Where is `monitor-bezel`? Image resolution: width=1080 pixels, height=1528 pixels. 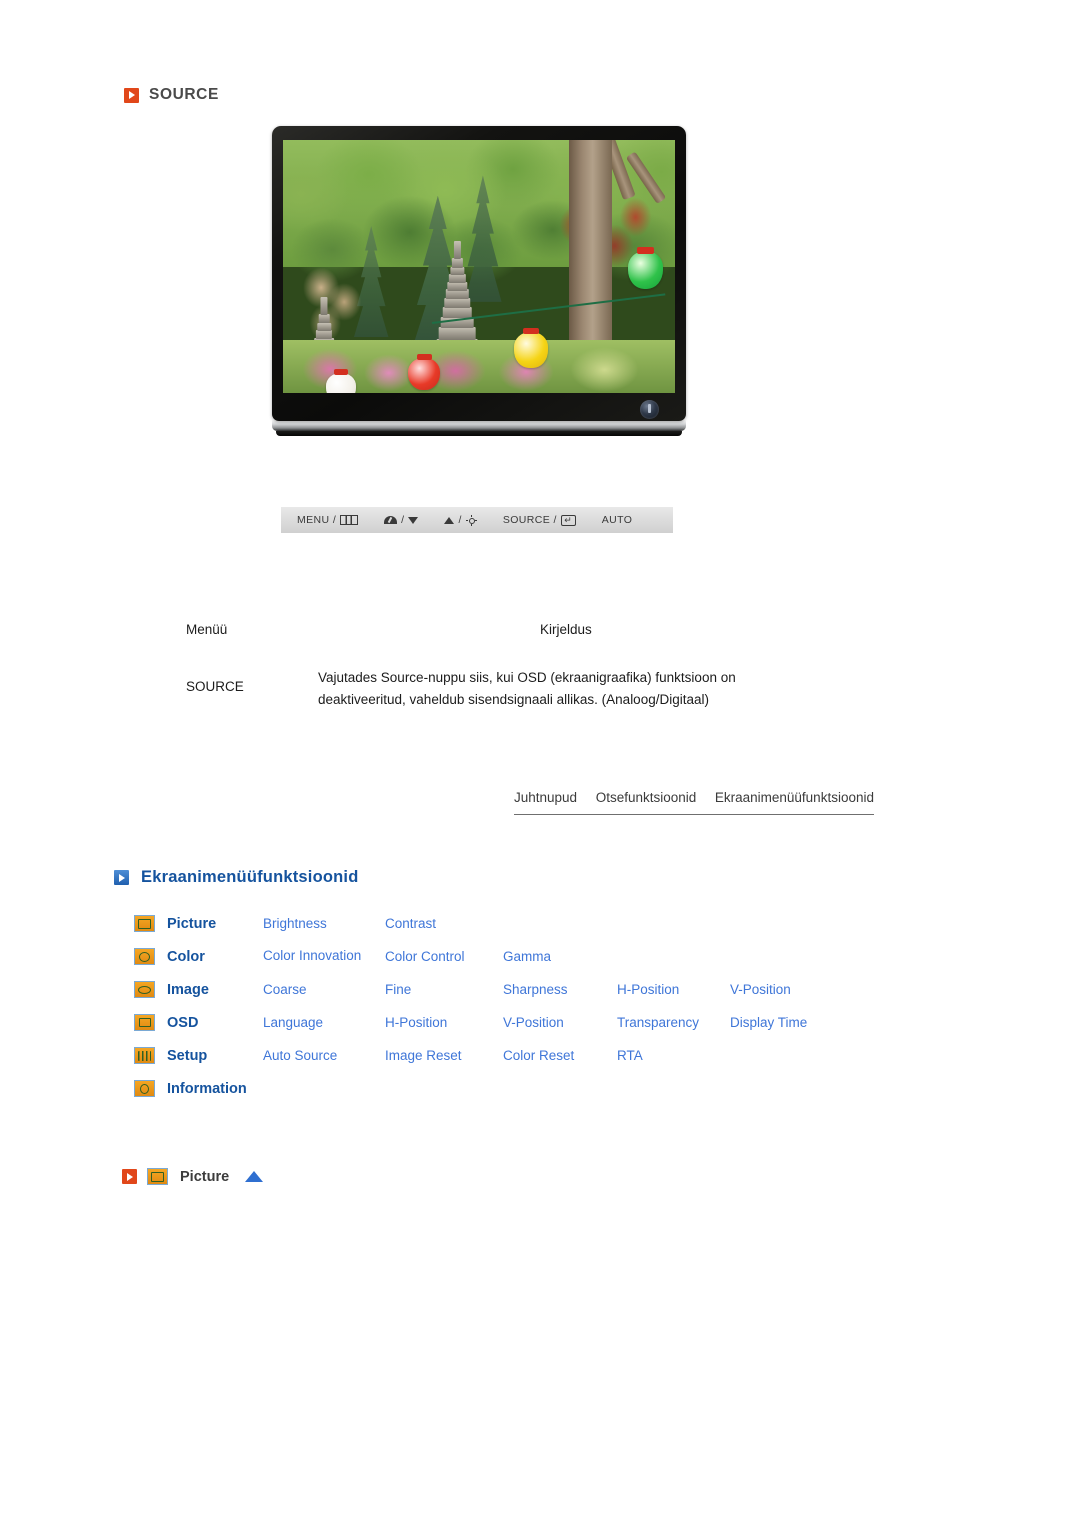
monitor-bezel is located at coordinates (479, 273).